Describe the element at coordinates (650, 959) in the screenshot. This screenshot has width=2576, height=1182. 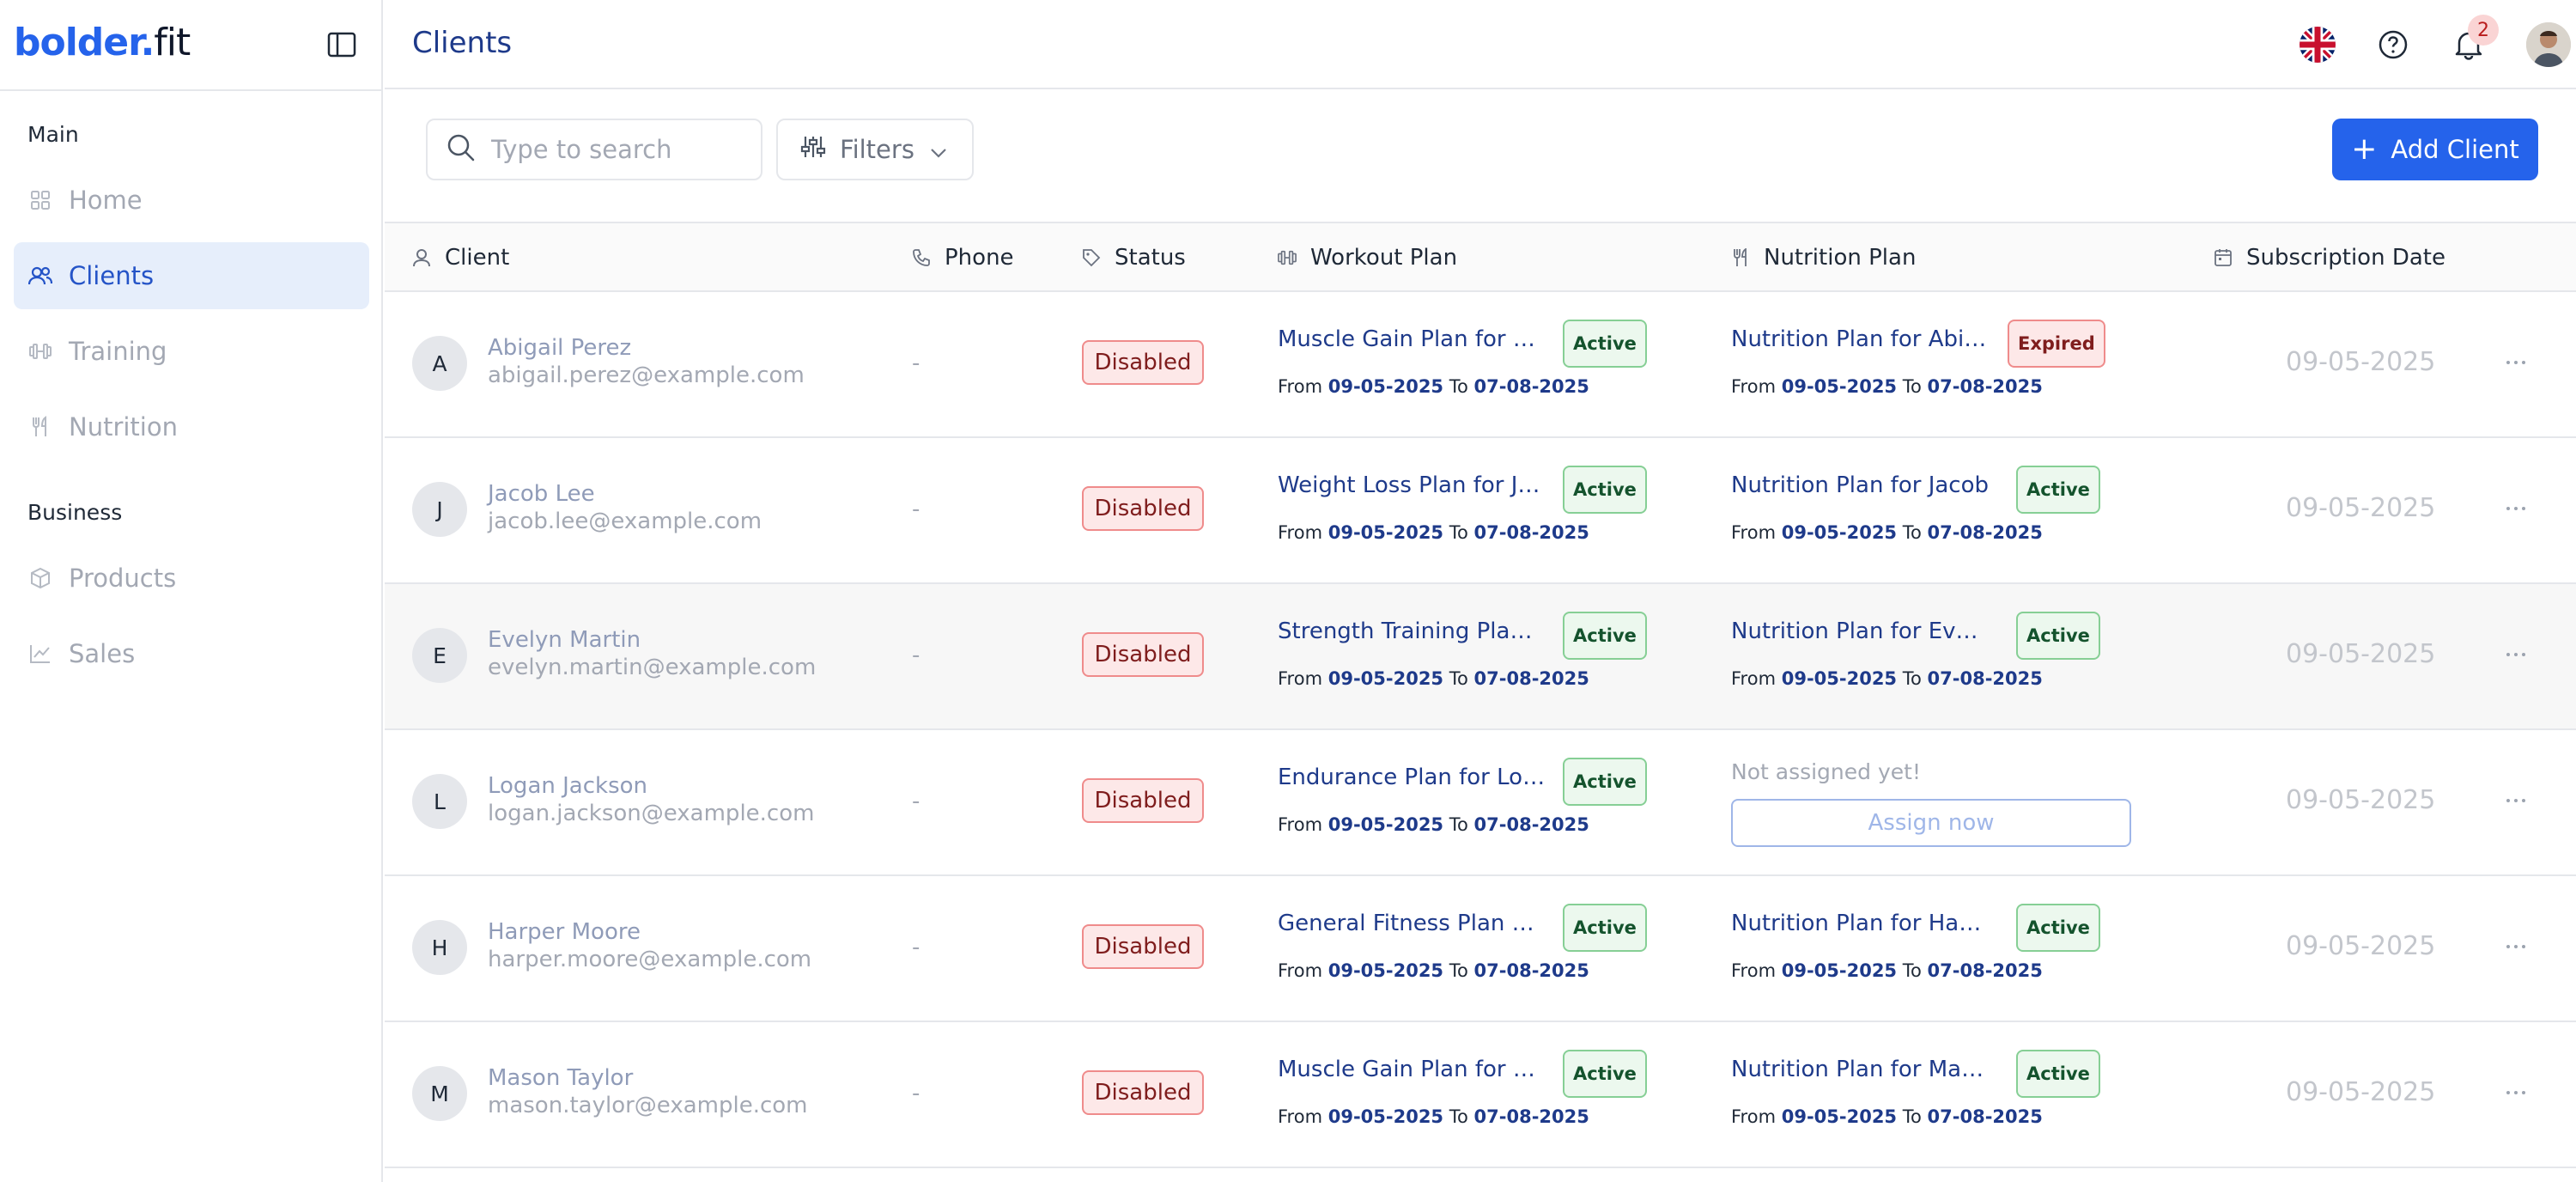
I see `client-email: harper.moore@example.com` at that location.